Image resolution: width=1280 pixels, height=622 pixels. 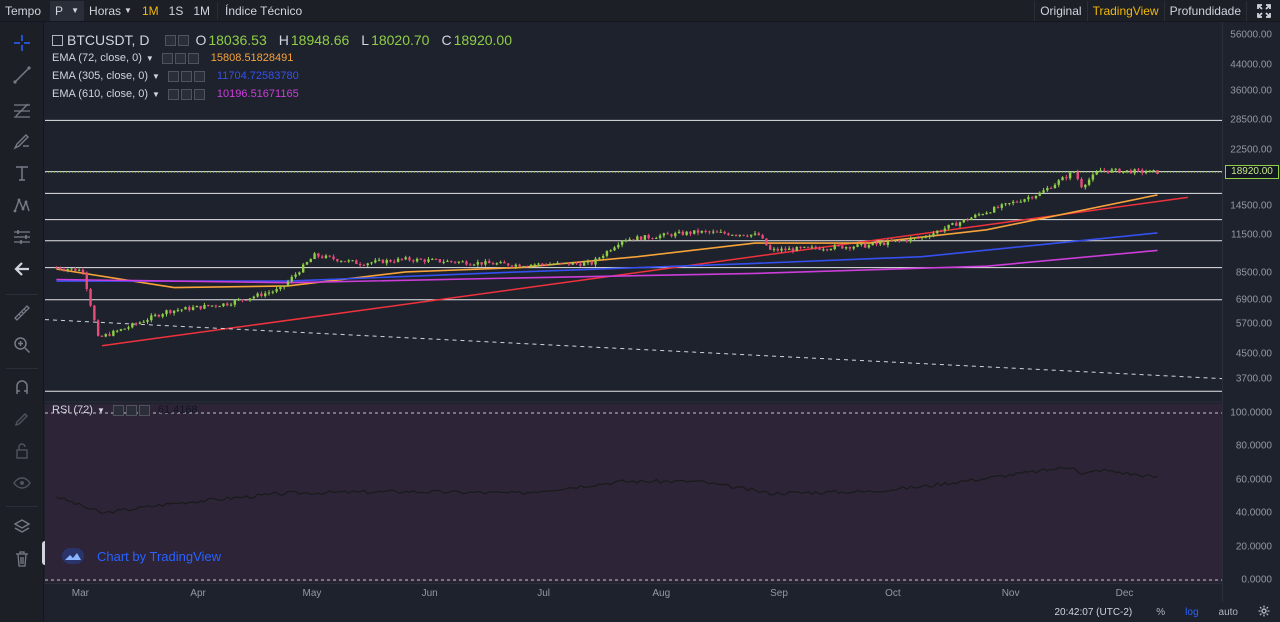 I want to click on visibility-tool, so click(x=22, y=483).